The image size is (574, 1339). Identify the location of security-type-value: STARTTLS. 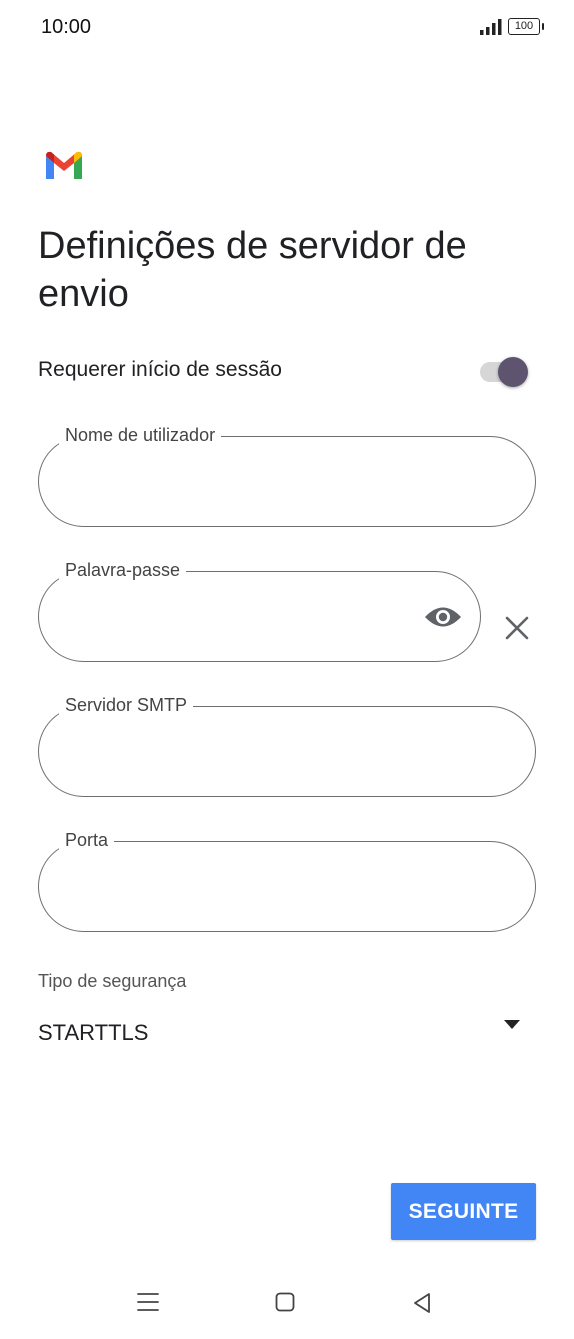
(93, 1032).